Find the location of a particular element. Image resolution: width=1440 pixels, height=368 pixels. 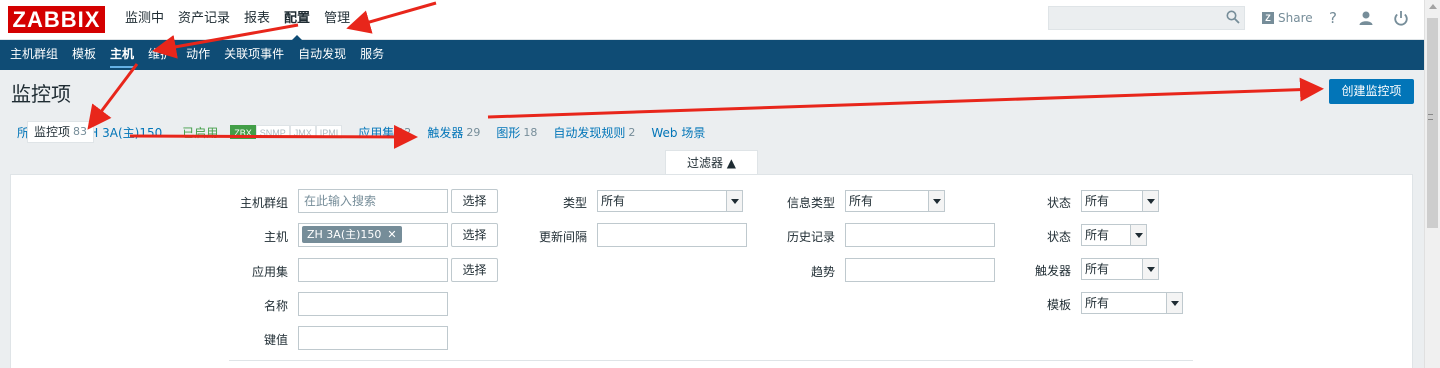

zbx-badge: ZBX is located at coordinates (243, 132).